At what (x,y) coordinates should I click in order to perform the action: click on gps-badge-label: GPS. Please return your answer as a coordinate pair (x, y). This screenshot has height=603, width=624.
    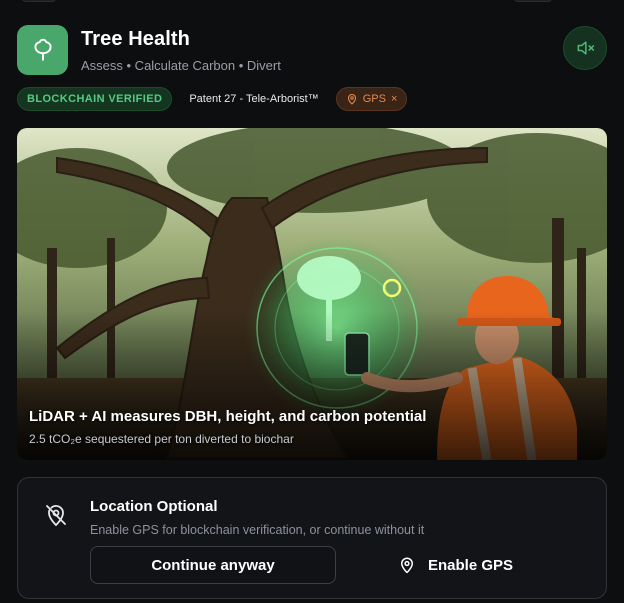
    Looking at the image, I should click on (374, 99).